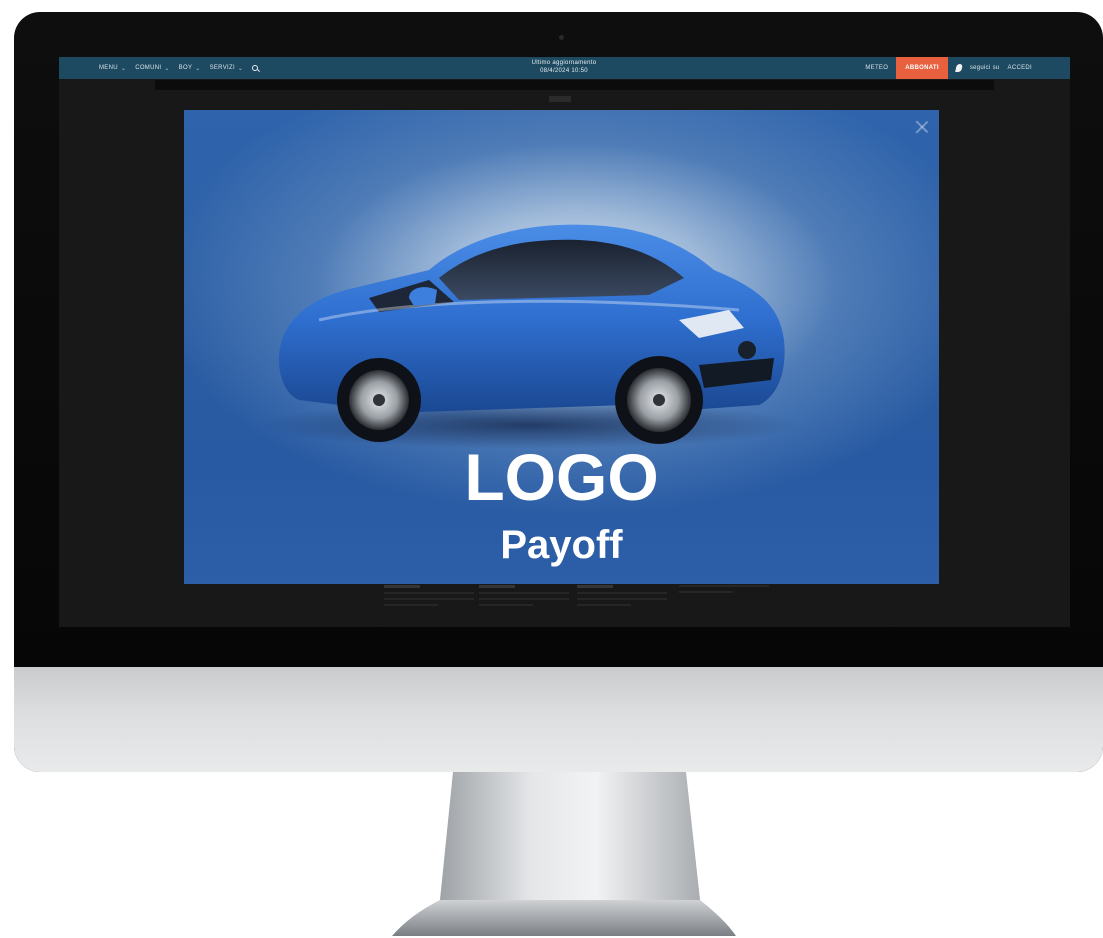 The height and width of the screenshot is (938, 1103). Describe the element at coordinates (564, 918) in the screenshot. I see `stand-base` at that location.